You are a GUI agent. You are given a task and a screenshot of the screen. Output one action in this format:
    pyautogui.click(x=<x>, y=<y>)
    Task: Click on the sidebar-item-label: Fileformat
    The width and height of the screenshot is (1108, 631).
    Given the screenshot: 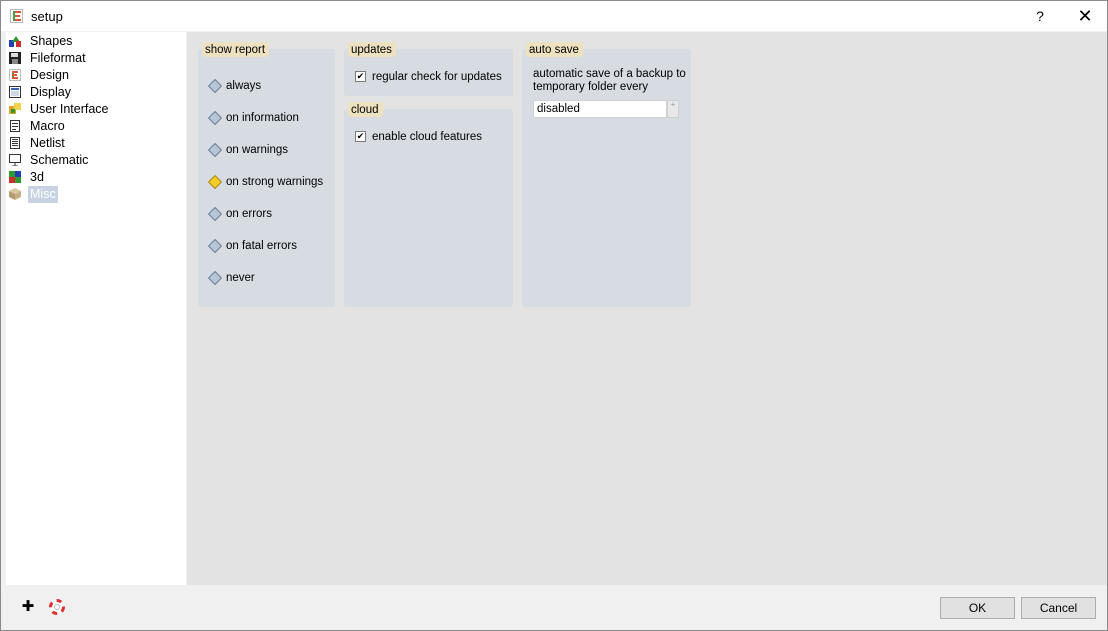 What is the action you would take?
    pyautogui.click(x=58, y=58)
    